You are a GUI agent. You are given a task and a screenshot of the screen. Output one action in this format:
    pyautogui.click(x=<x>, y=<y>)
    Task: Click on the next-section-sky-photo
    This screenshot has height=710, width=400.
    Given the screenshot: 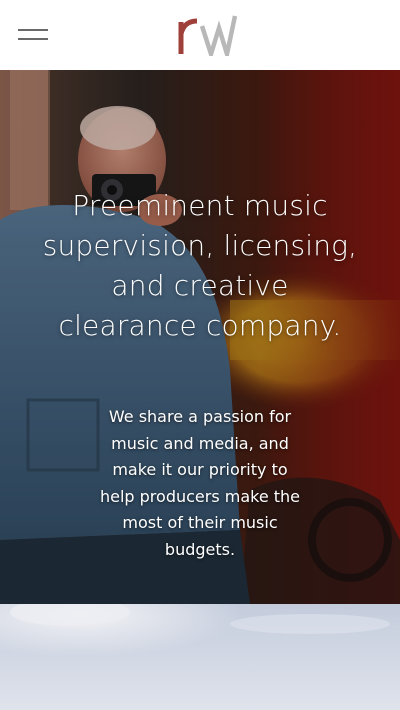 What is the action you would take?
    pyautogui.click(x=200, y=657)
    